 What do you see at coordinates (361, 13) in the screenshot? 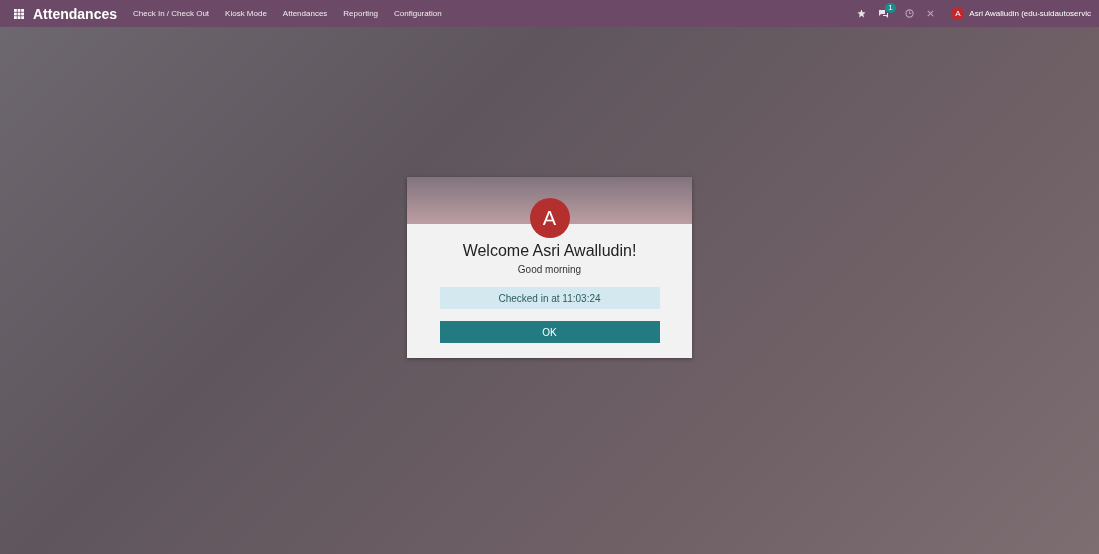
I see `menu-item: Reporting` at bounding box center [361, 13].